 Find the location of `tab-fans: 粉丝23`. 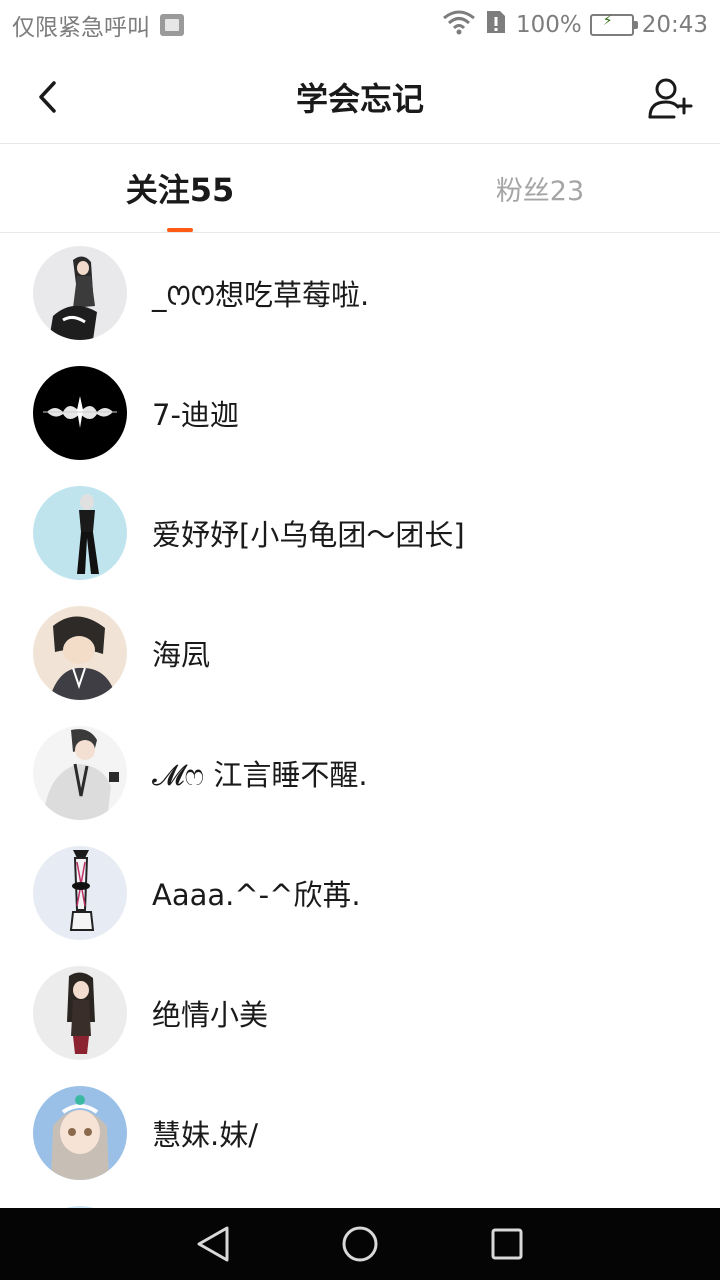

tab-fans: 粉丝23 is located at coordinates (540, 188).